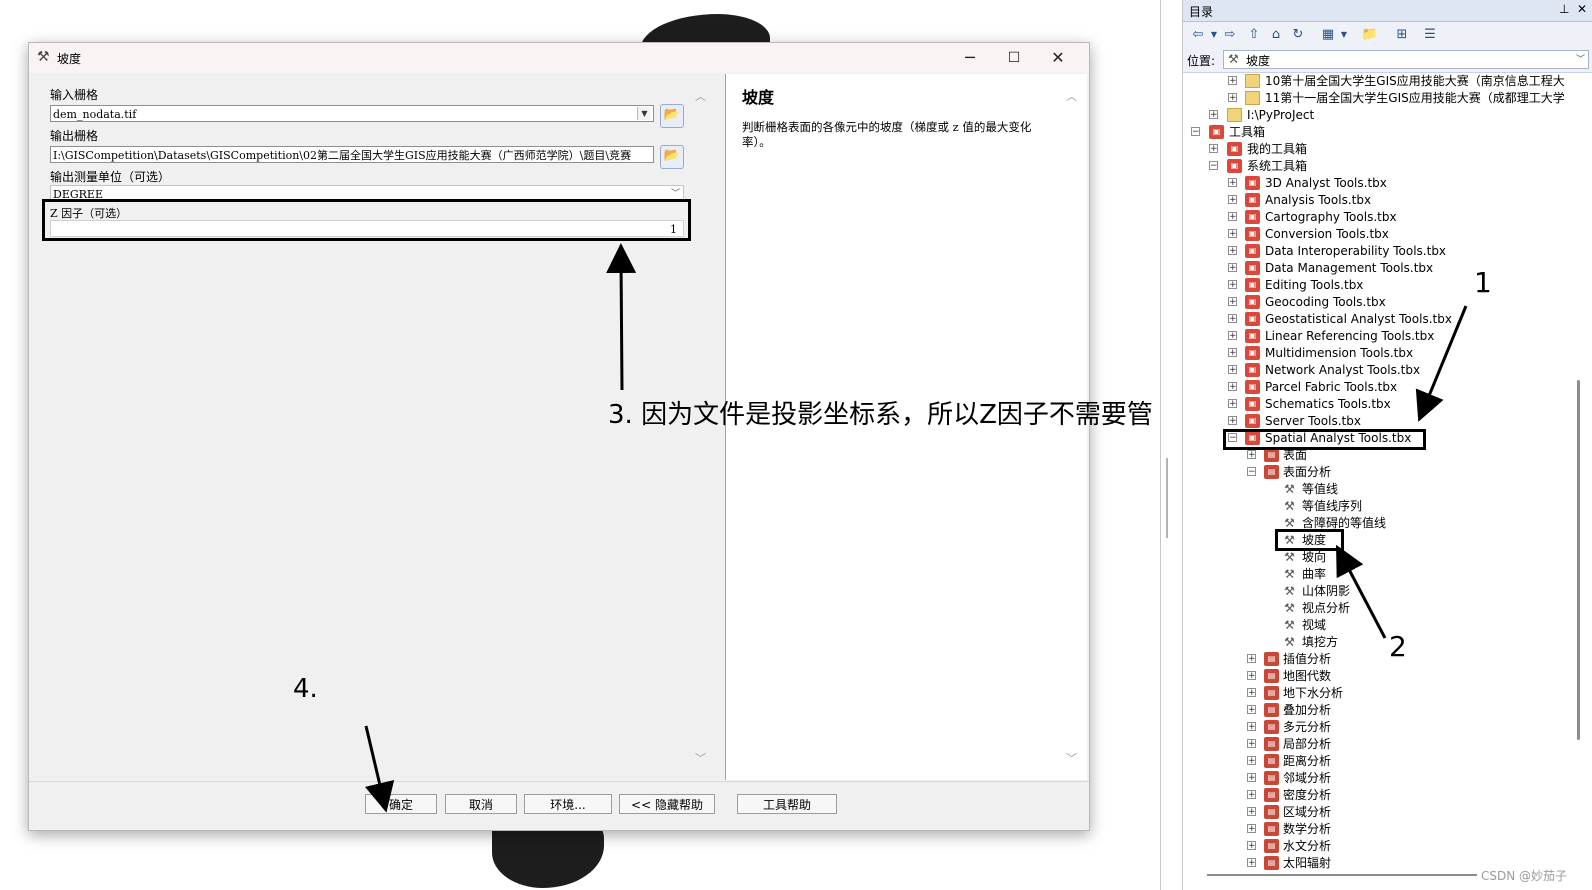 The image size is (1592, 890). I want to click on arrow-step3, so click(621, 317).